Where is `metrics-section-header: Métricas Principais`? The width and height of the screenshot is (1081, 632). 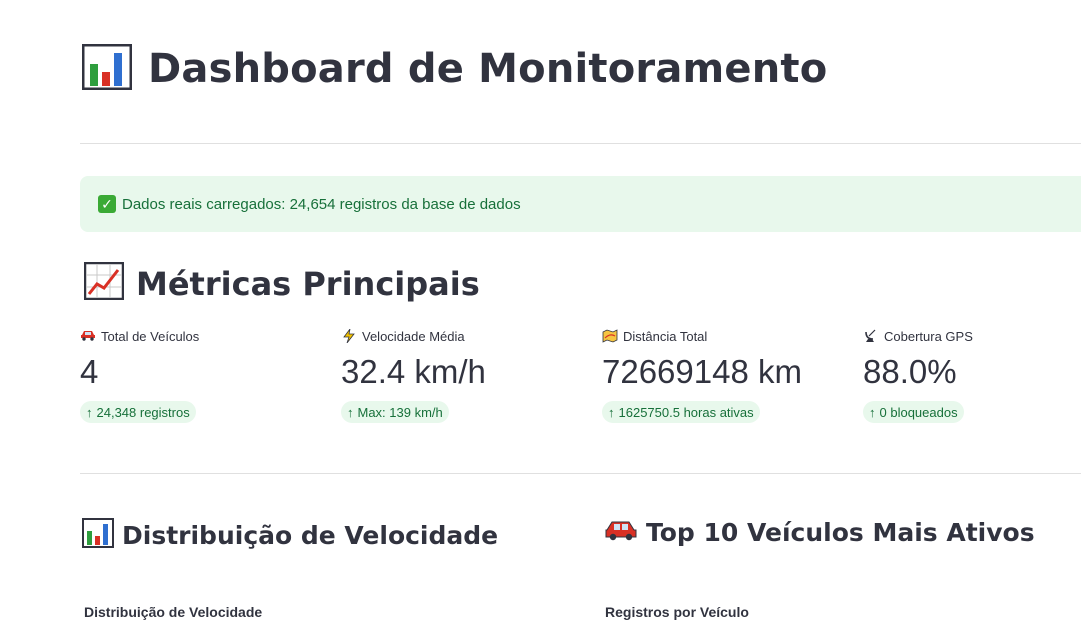 metrics-section-header: Métricas Principais is located at coordinates (281, 283).